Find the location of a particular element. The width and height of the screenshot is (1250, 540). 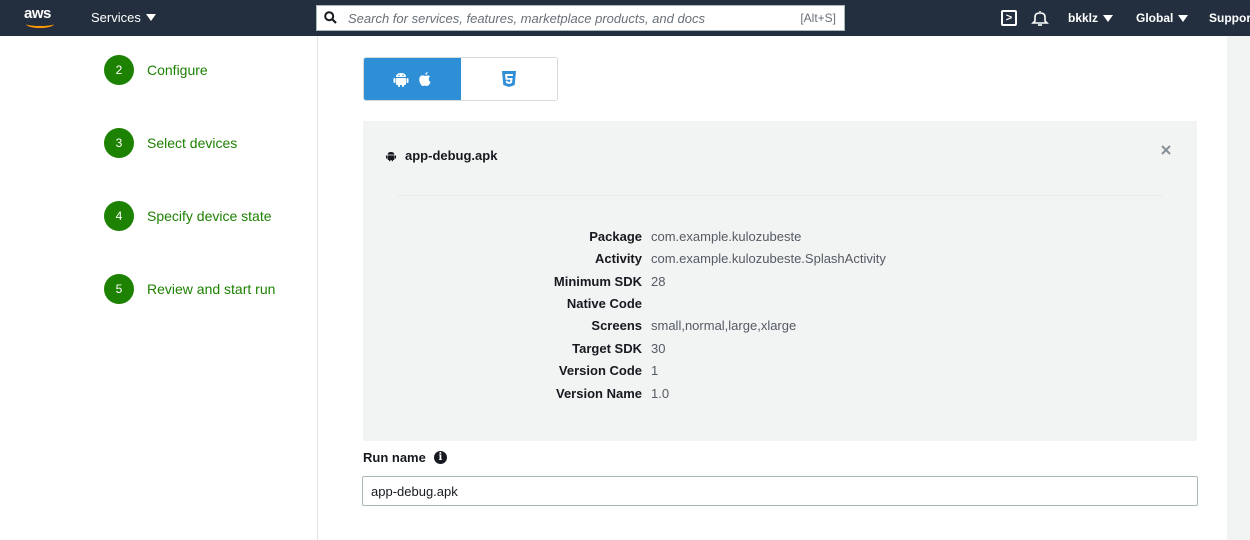

android-ios-toggle-button is located at coordinates (412, 79).